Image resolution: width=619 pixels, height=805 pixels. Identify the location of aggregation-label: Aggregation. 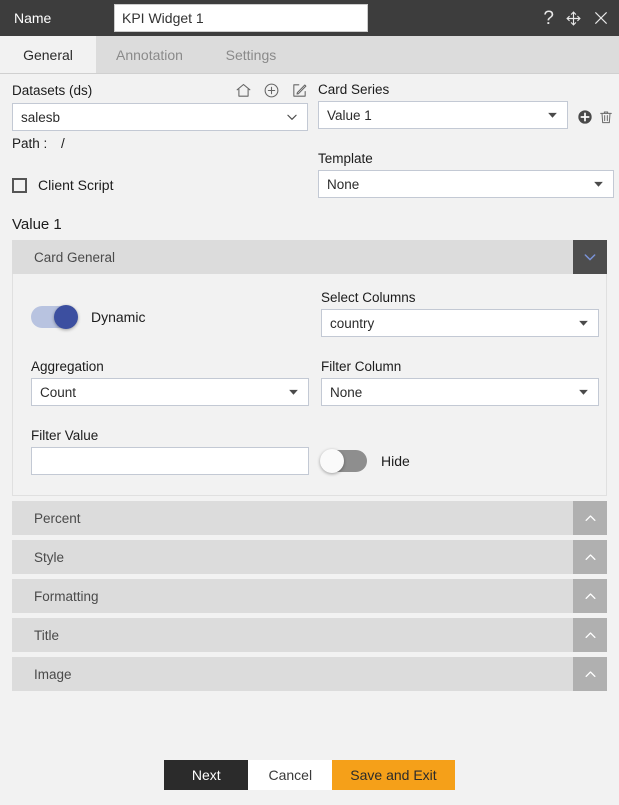
(67, 366).